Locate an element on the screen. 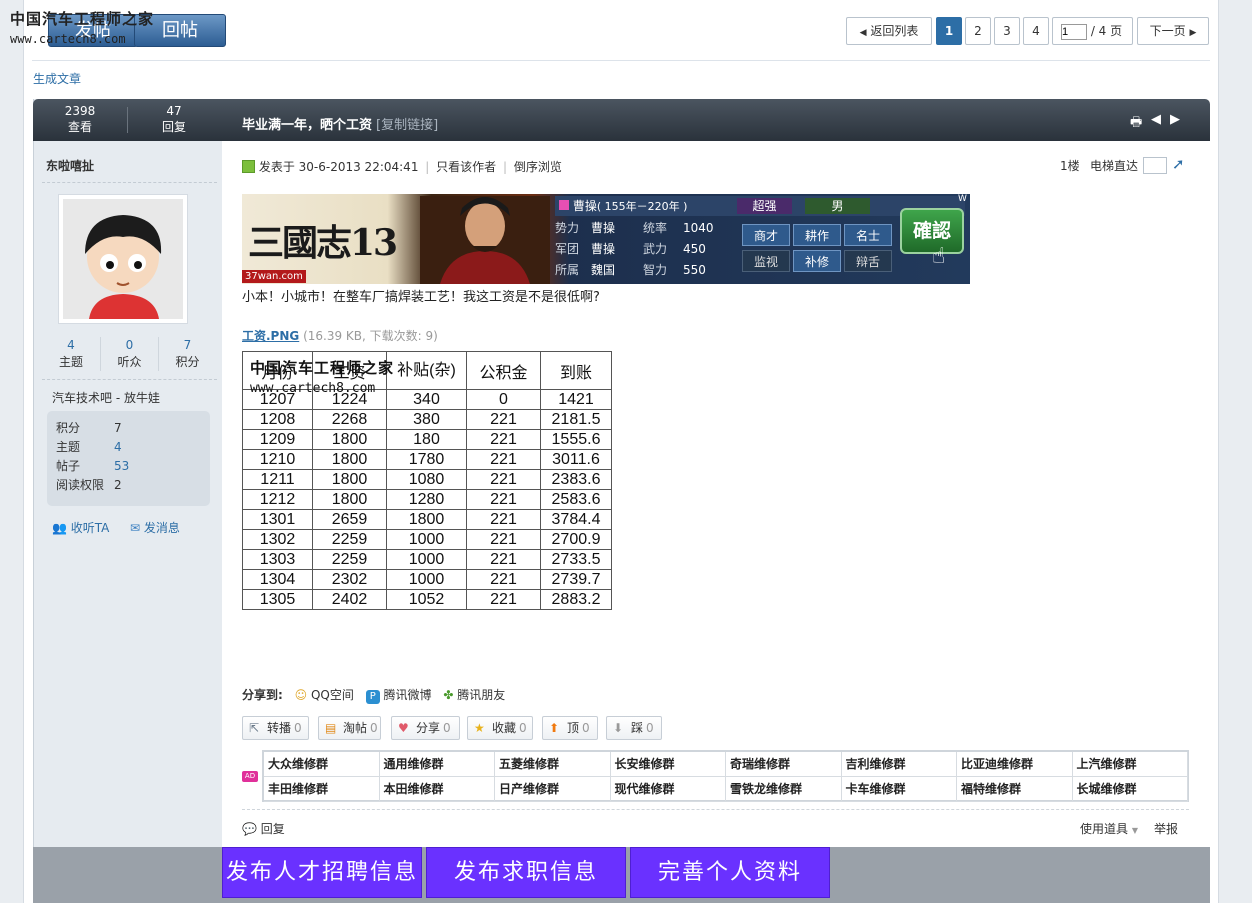 Image resolution: width=1252 pixels, height=903 pixels. table-row: 1302 2259 1000 221 2700.9 is located at coordinates (427, 539).